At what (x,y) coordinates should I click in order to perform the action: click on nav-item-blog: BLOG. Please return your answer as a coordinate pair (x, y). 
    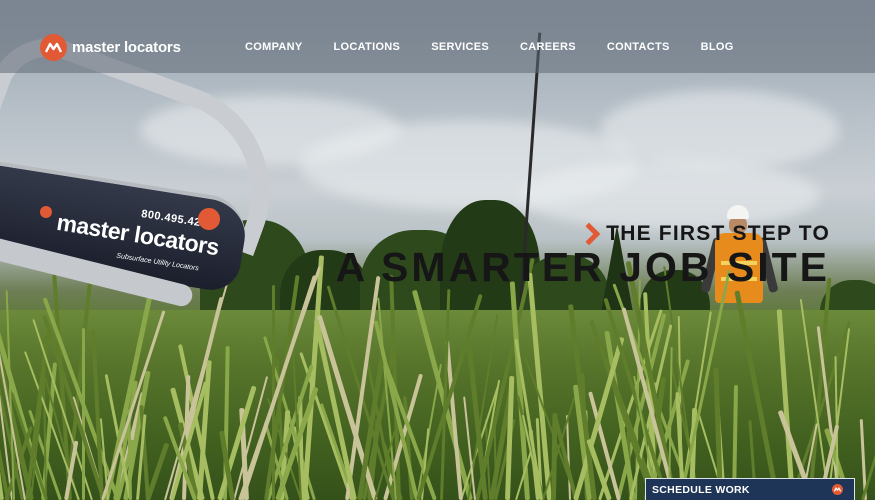
    Looking at the image, I should click on (717, 47).